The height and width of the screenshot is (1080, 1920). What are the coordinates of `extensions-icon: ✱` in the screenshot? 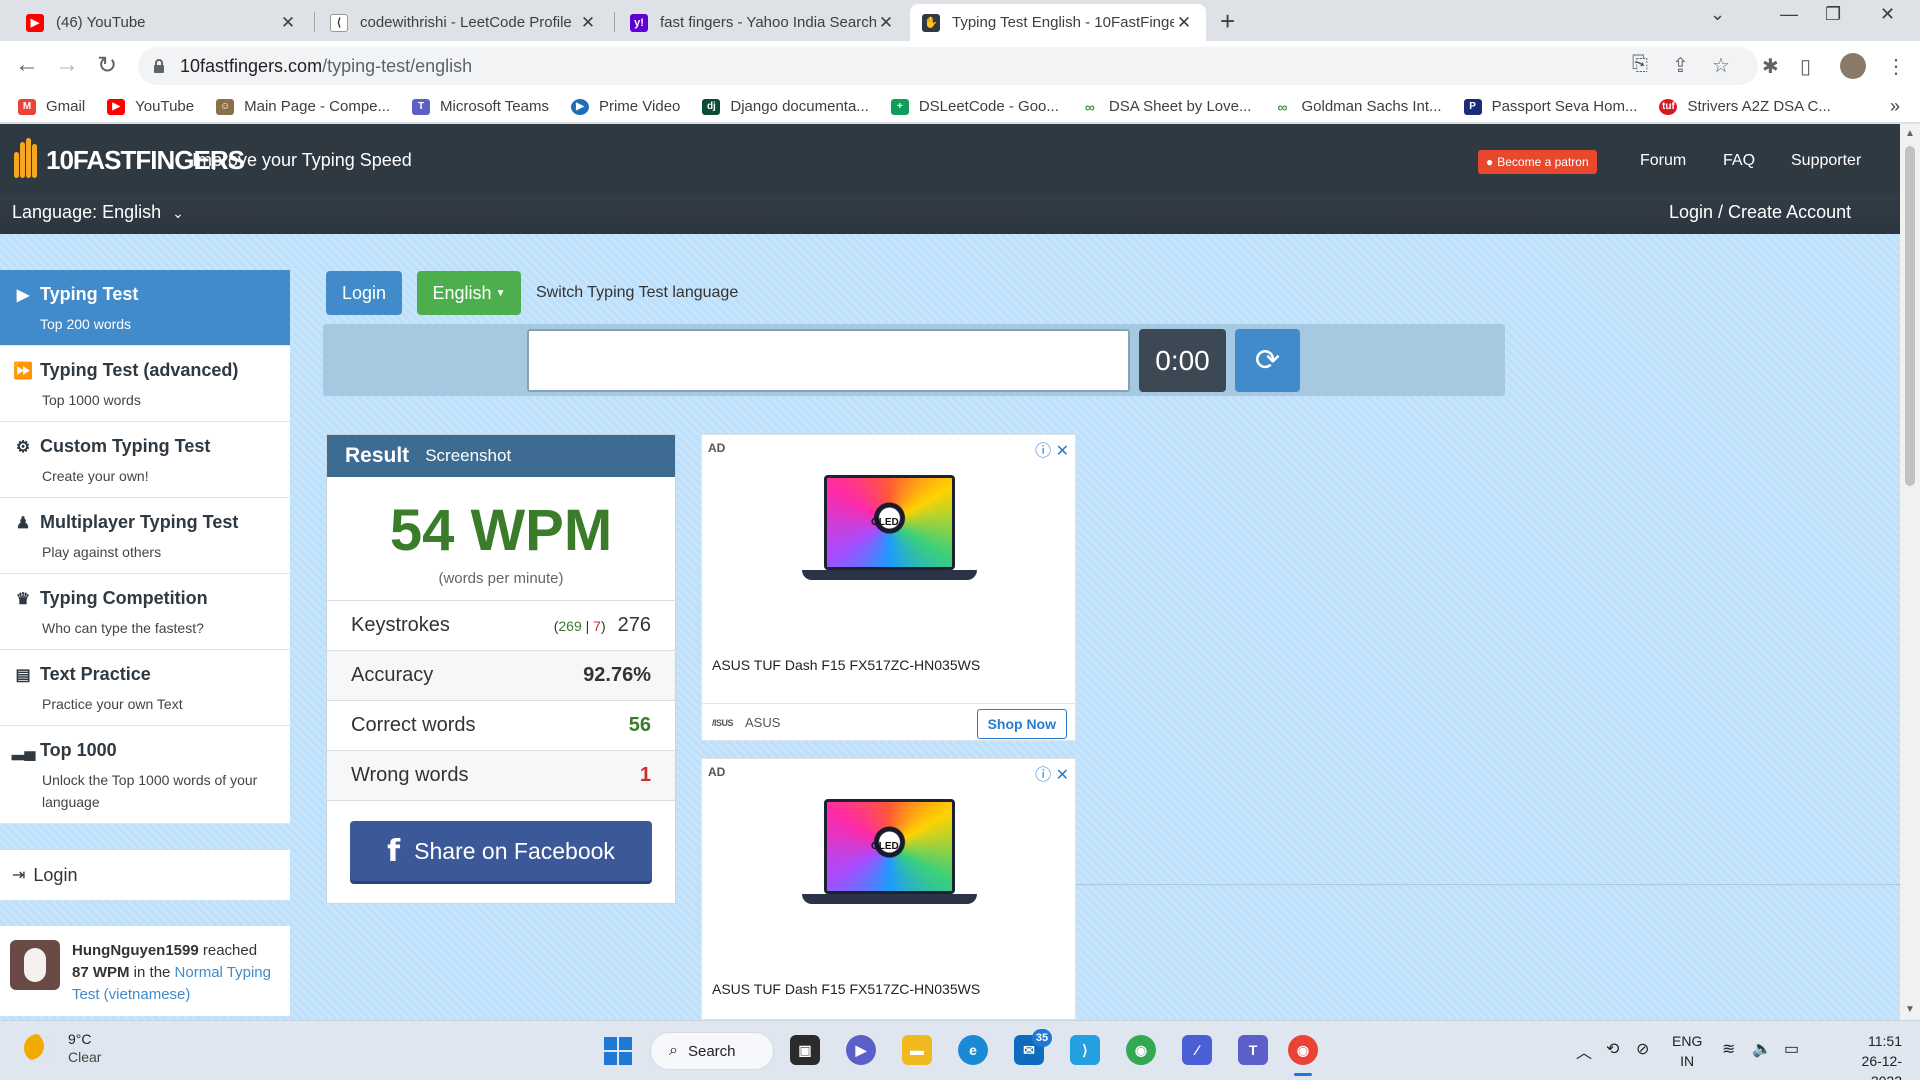 It's located at (1770, 66).